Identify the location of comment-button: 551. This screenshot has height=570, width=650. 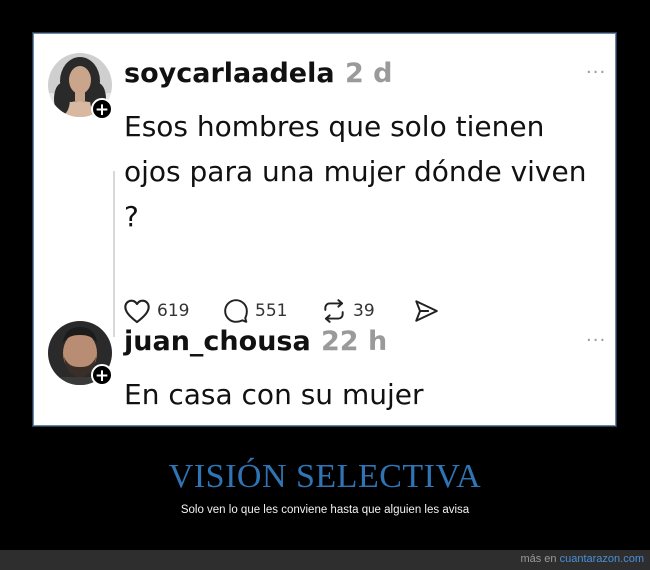
(255, 311).